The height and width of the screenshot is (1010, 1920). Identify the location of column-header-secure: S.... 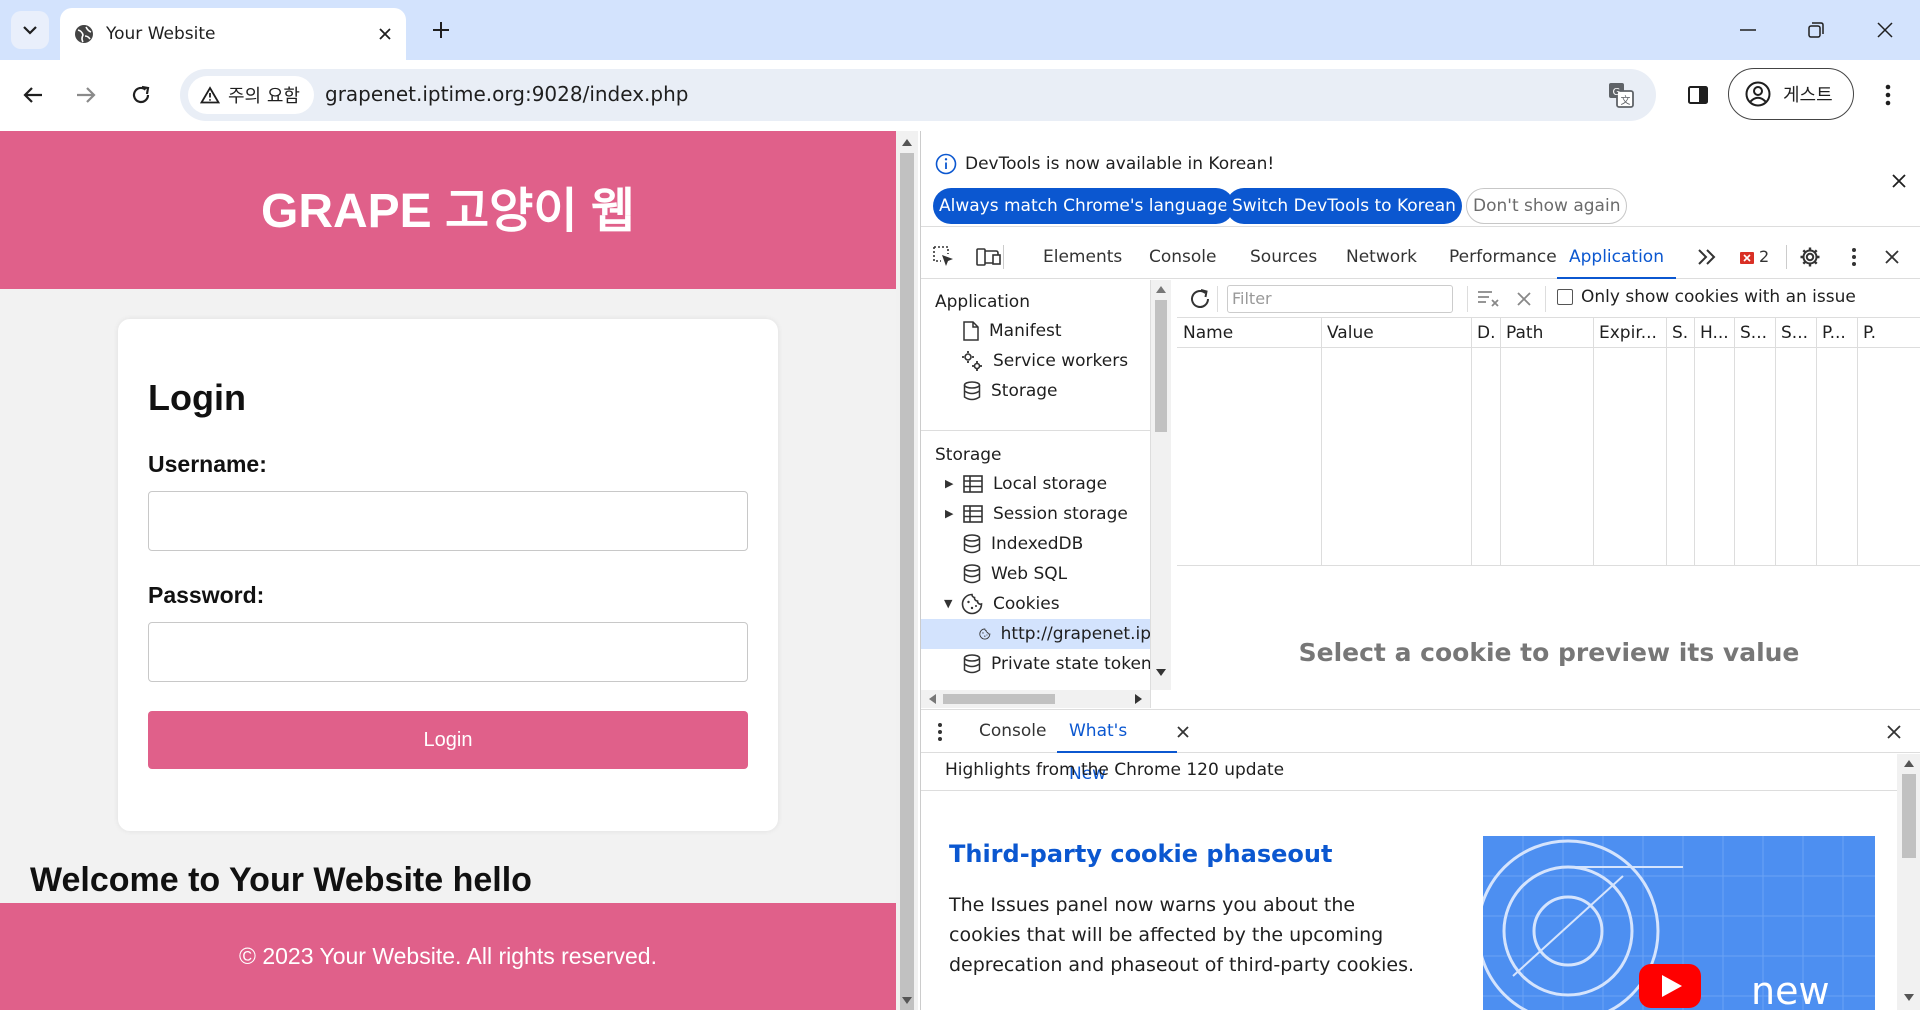
(1753, 333).